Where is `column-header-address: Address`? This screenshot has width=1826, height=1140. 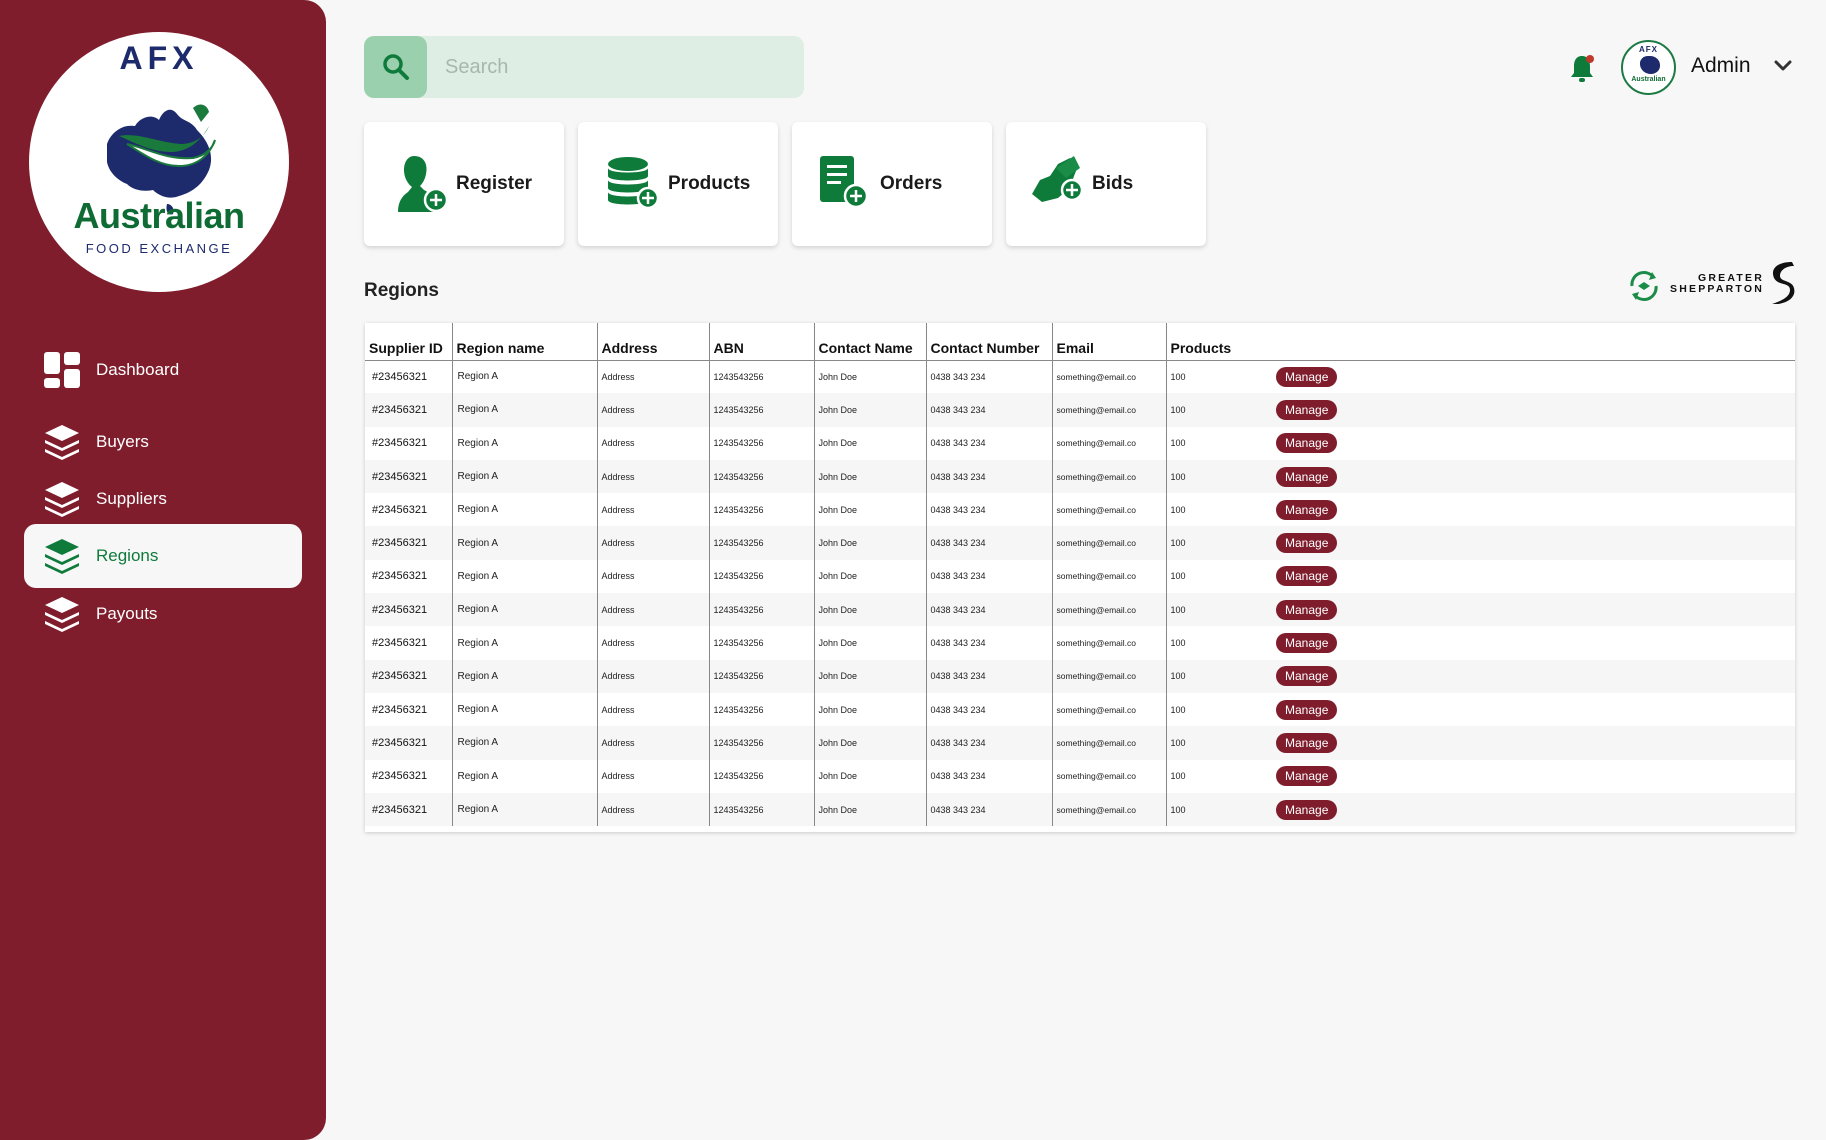
column-header-address: Address is located at coordinates (652, 342).